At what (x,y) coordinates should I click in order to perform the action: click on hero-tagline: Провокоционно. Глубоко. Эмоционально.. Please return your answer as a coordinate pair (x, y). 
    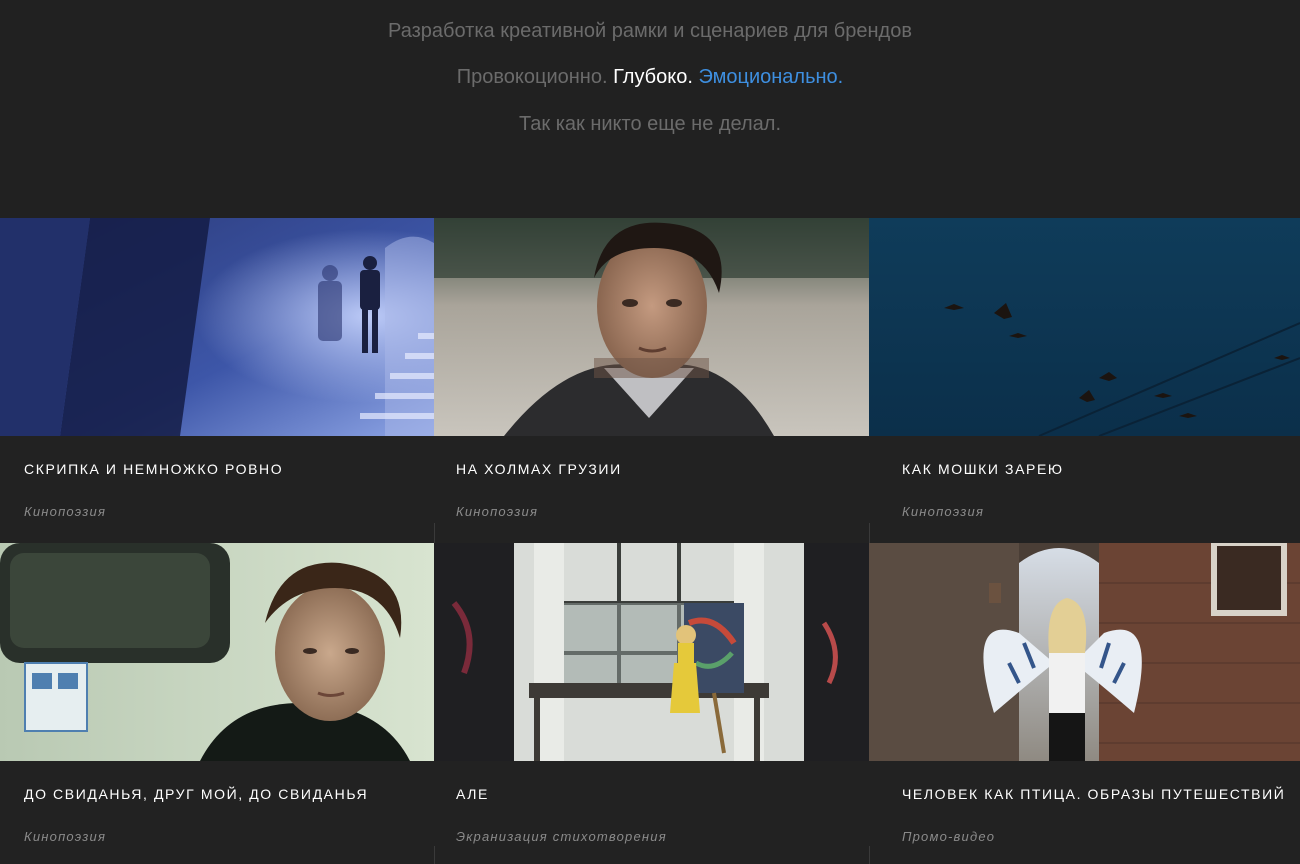
    Looking at the image, I should click on (650, 77).